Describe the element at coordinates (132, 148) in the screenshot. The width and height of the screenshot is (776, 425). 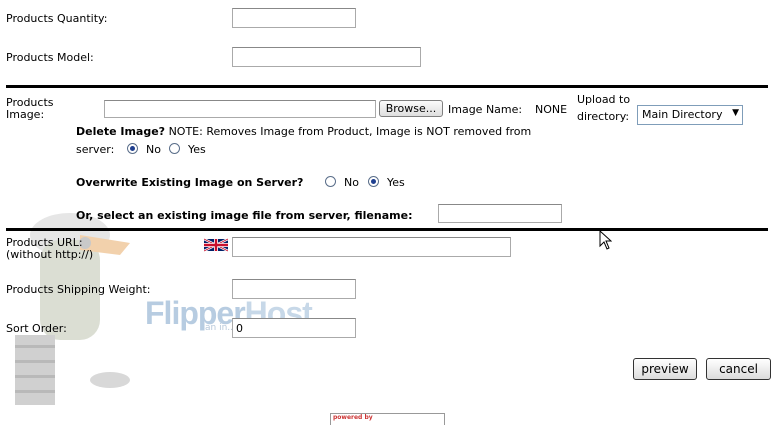
I see `delete-no-radio` at that location.